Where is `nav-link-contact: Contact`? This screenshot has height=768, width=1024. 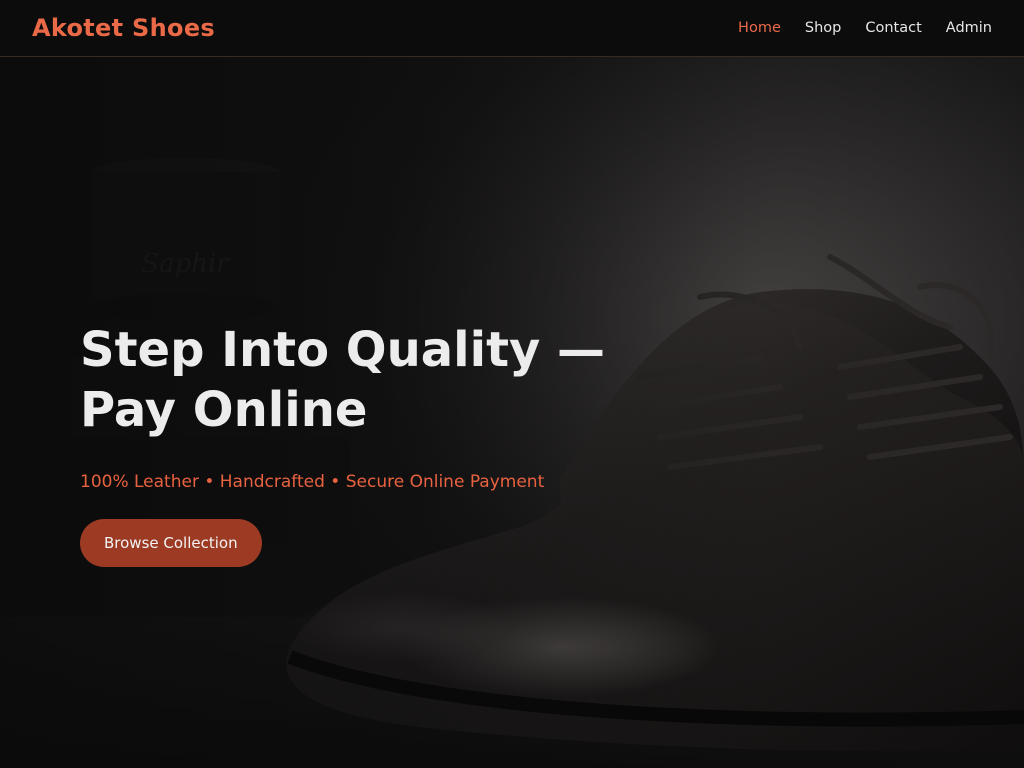 nav-link-contact: Contact is located at coordinates (893, 28).